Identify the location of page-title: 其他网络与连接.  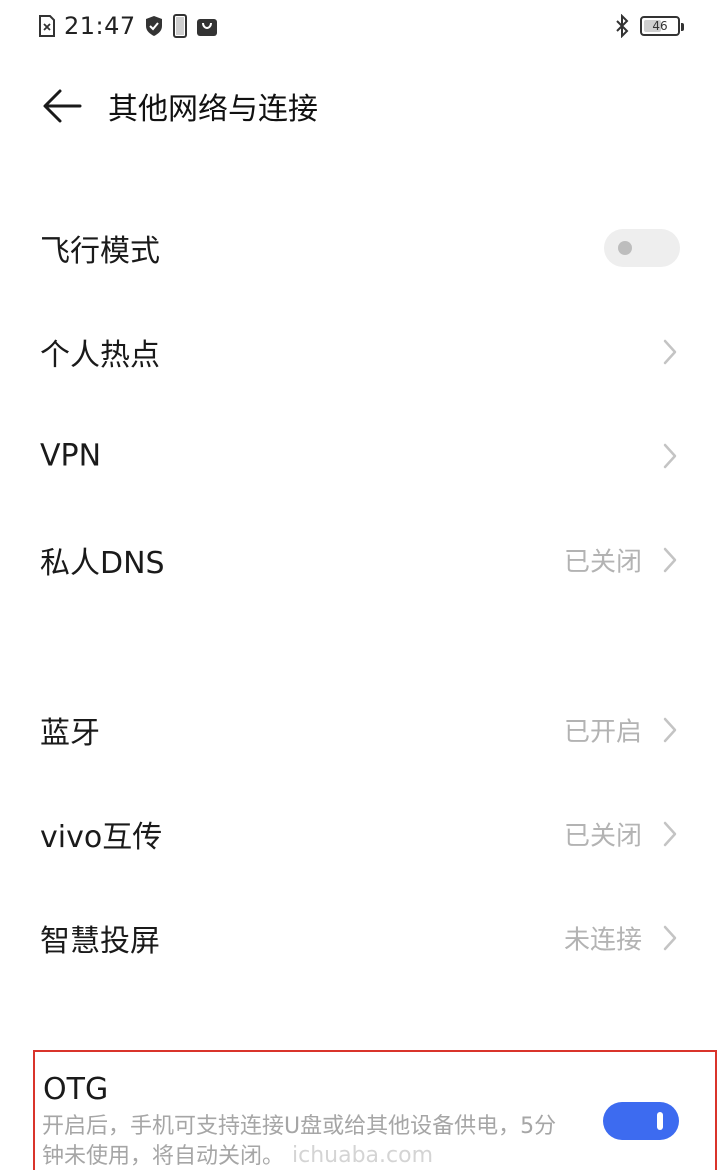
(213, 109).